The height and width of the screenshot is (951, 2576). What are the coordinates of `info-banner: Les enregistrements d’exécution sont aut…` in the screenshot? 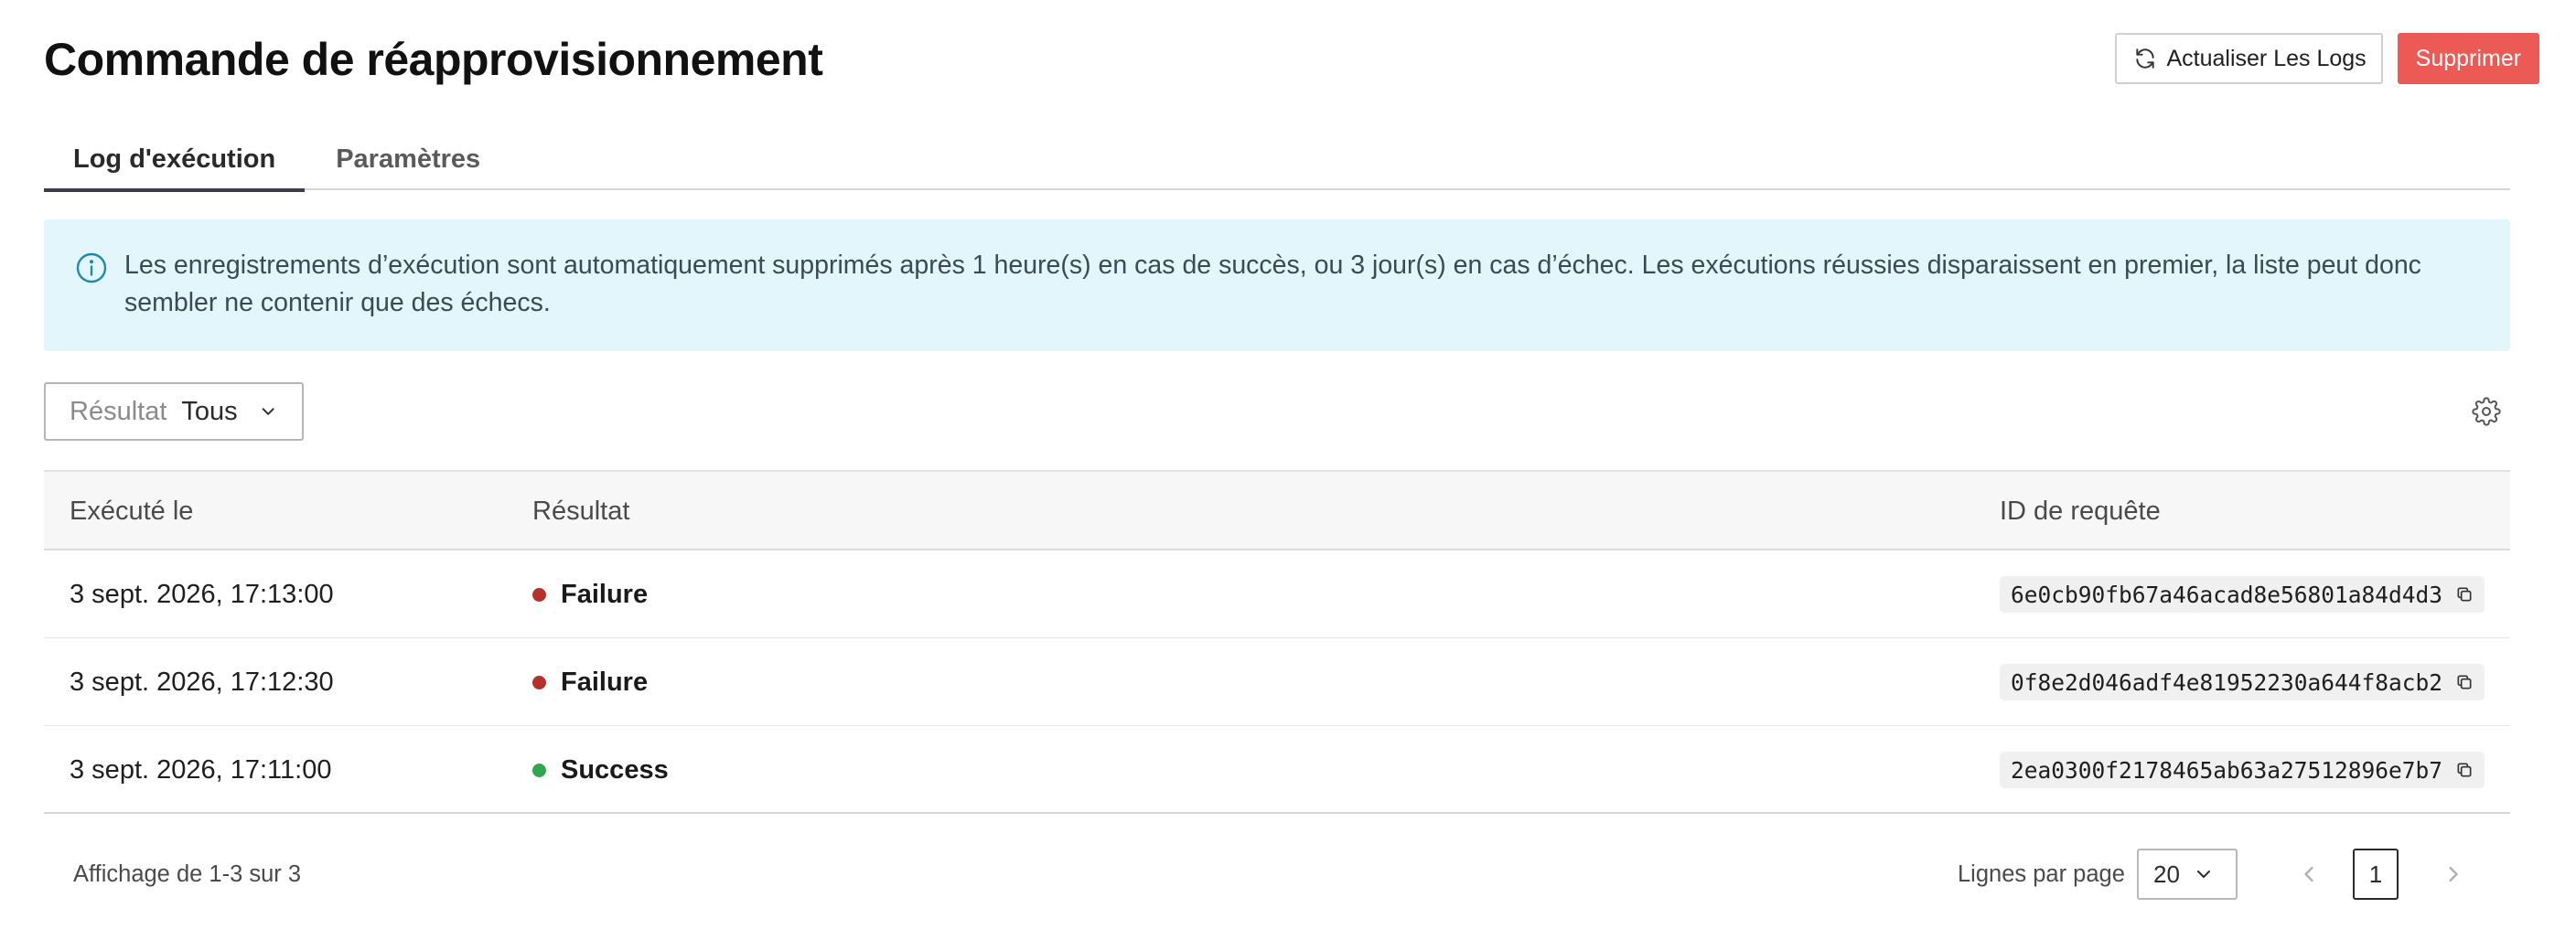 It's located at (1277, 285).